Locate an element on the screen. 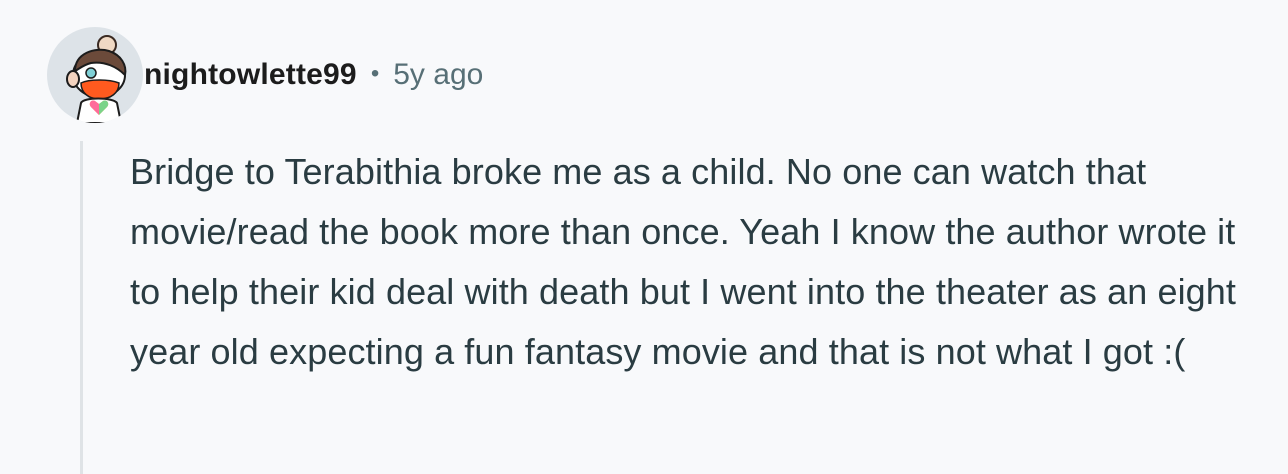 The height and width of the screenshot is (474, 1288). comment-header: nightowlette99 • 5y ago is located at coordinates (313, 75).